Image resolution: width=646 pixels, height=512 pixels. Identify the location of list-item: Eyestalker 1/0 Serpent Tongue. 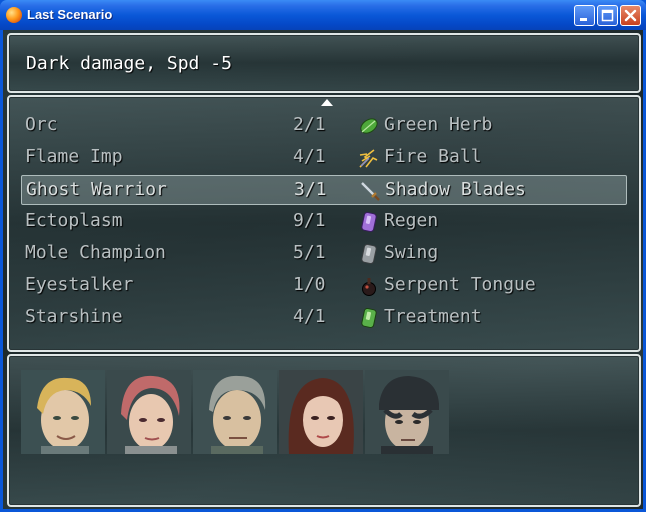
(324, 286).